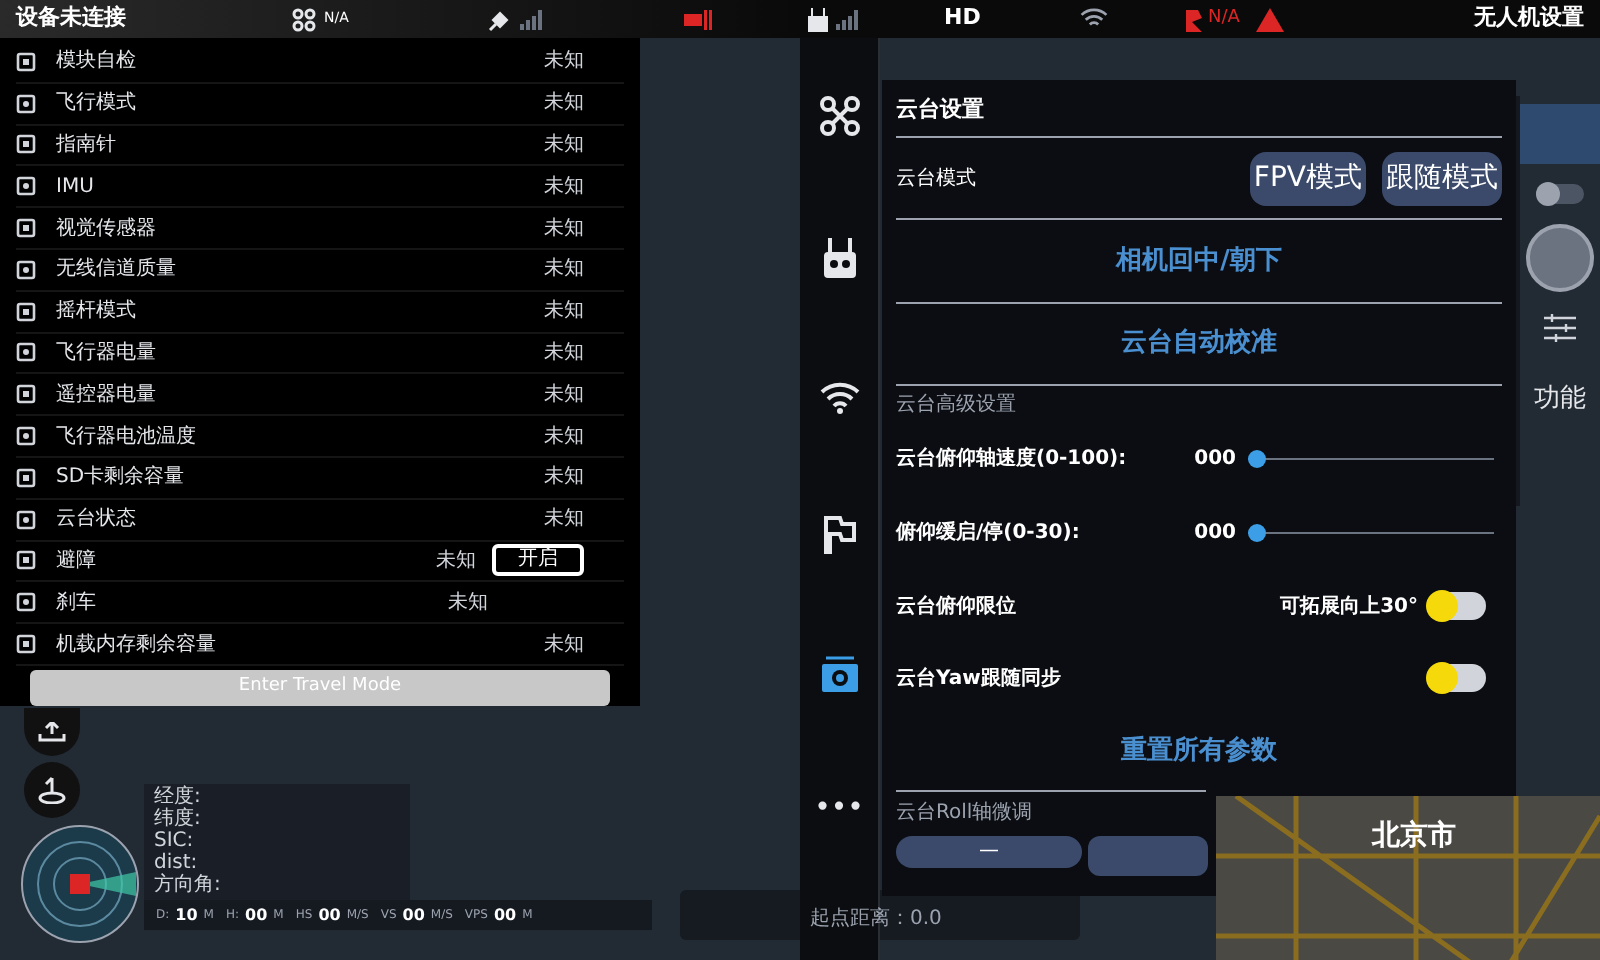  What do you see at coordinates (1560, 194) in the screenshot?
I see `mode-switch` at bounding box center [1560, 194].